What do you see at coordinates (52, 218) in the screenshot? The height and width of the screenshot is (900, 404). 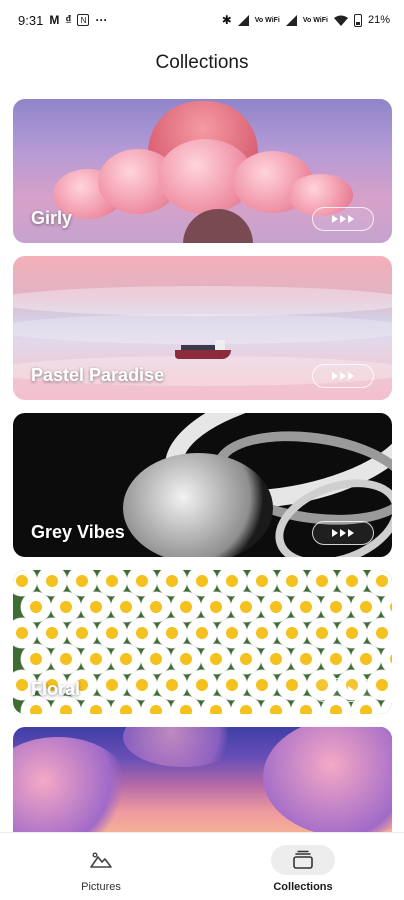 I see `collection-title: Girly` at bounding box center [52, 218].